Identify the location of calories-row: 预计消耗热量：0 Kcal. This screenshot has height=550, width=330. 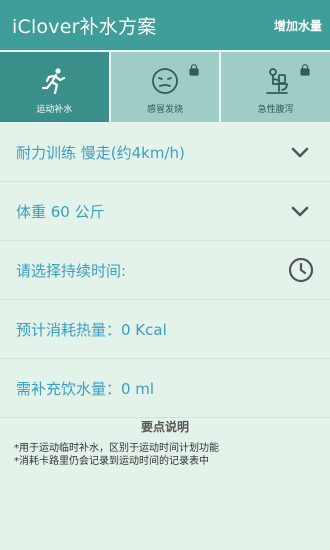
(165, 329).